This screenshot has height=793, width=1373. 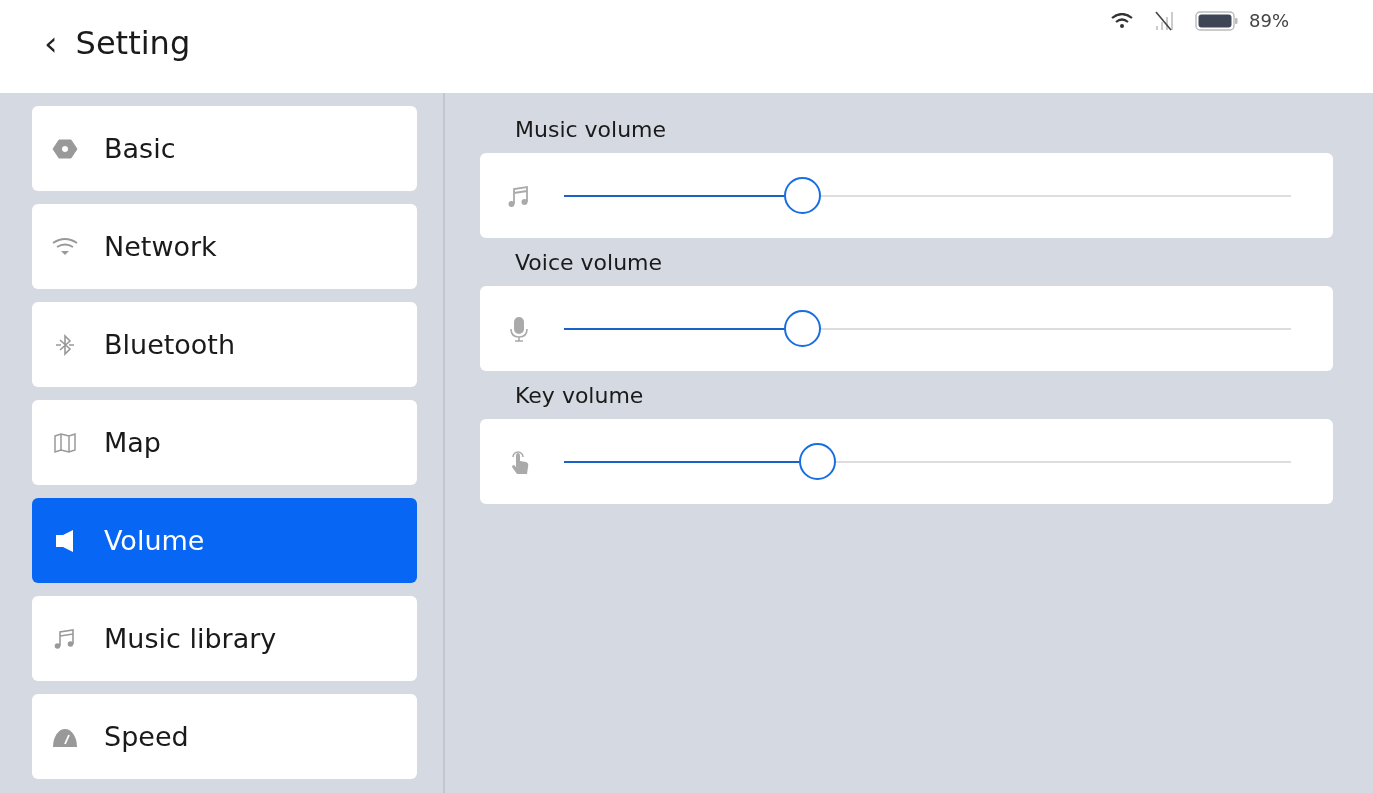 I want to click on slider-label: Key volume, so click(x=579, y=396).